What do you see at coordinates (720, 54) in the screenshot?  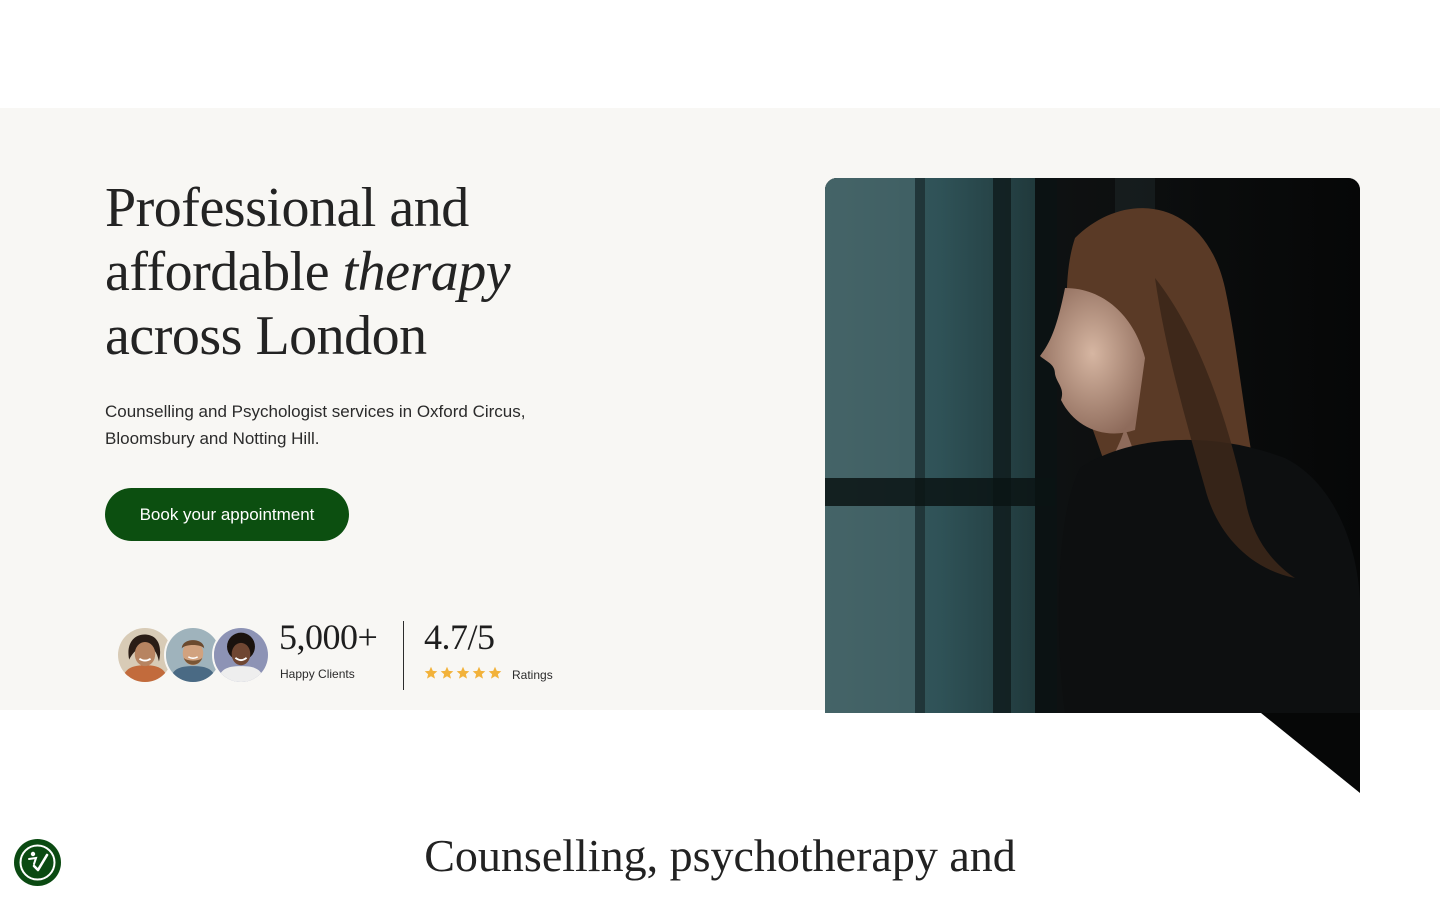 I see `site-header` at bounding box center [720, 54].